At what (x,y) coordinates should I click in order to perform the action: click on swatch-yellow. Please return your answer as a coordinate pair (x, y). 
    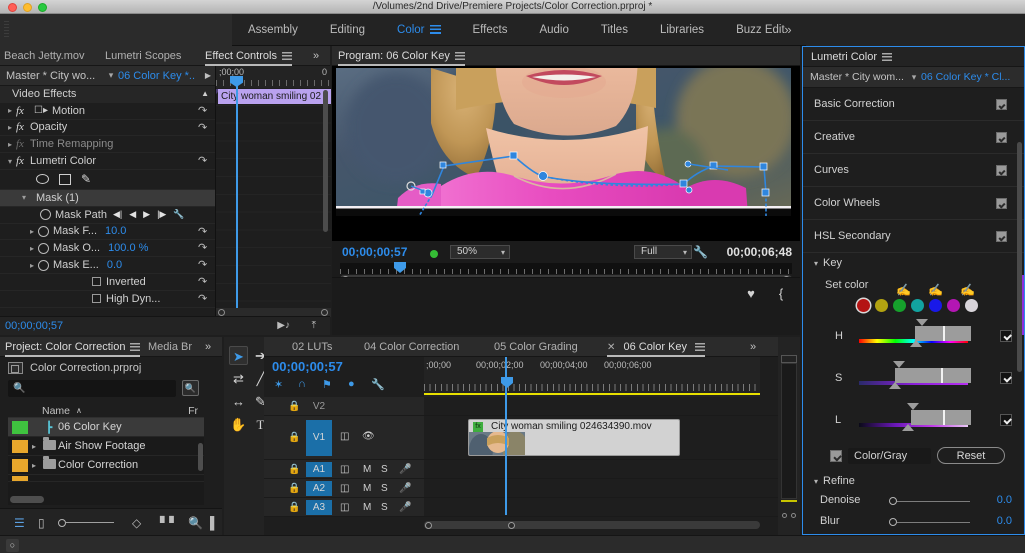
    Looking at the image, I should click on (881, 305).